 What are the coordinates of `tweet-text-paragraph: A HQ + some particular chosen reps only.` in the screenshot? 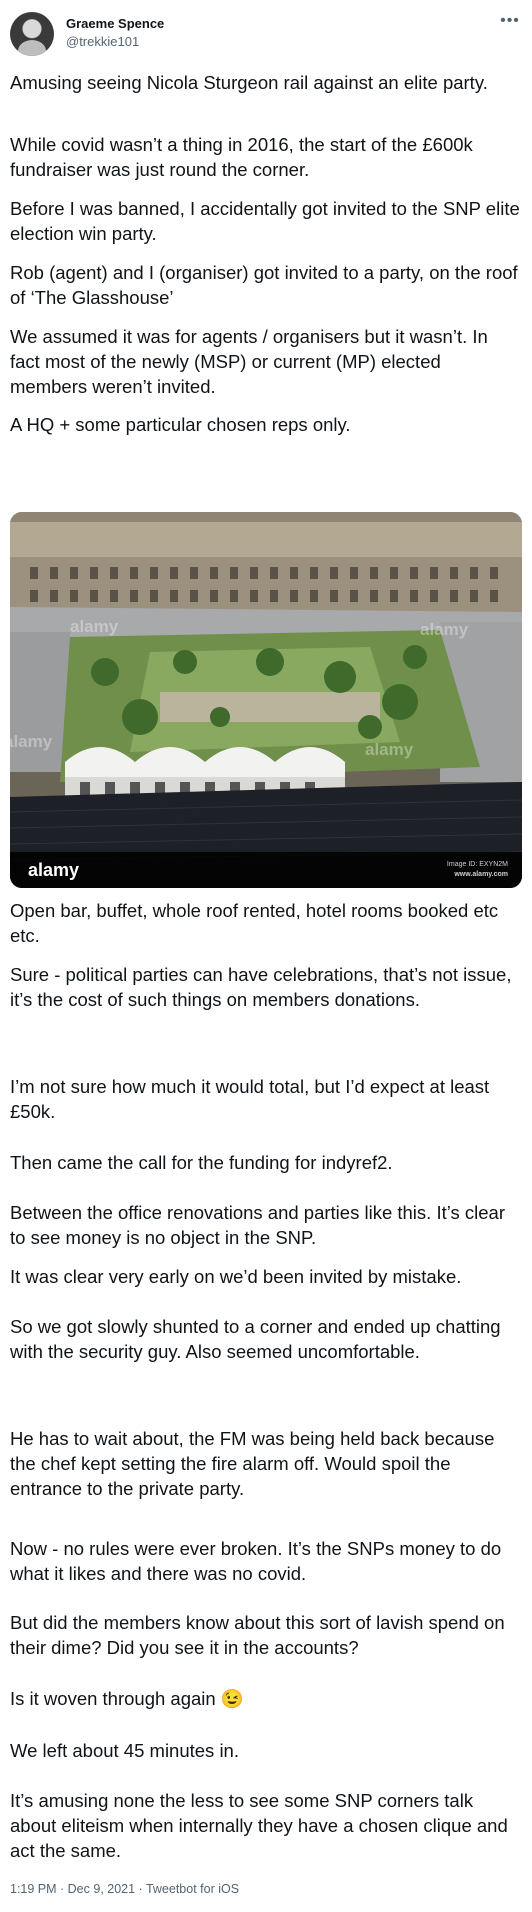 It's located at (180, 424).